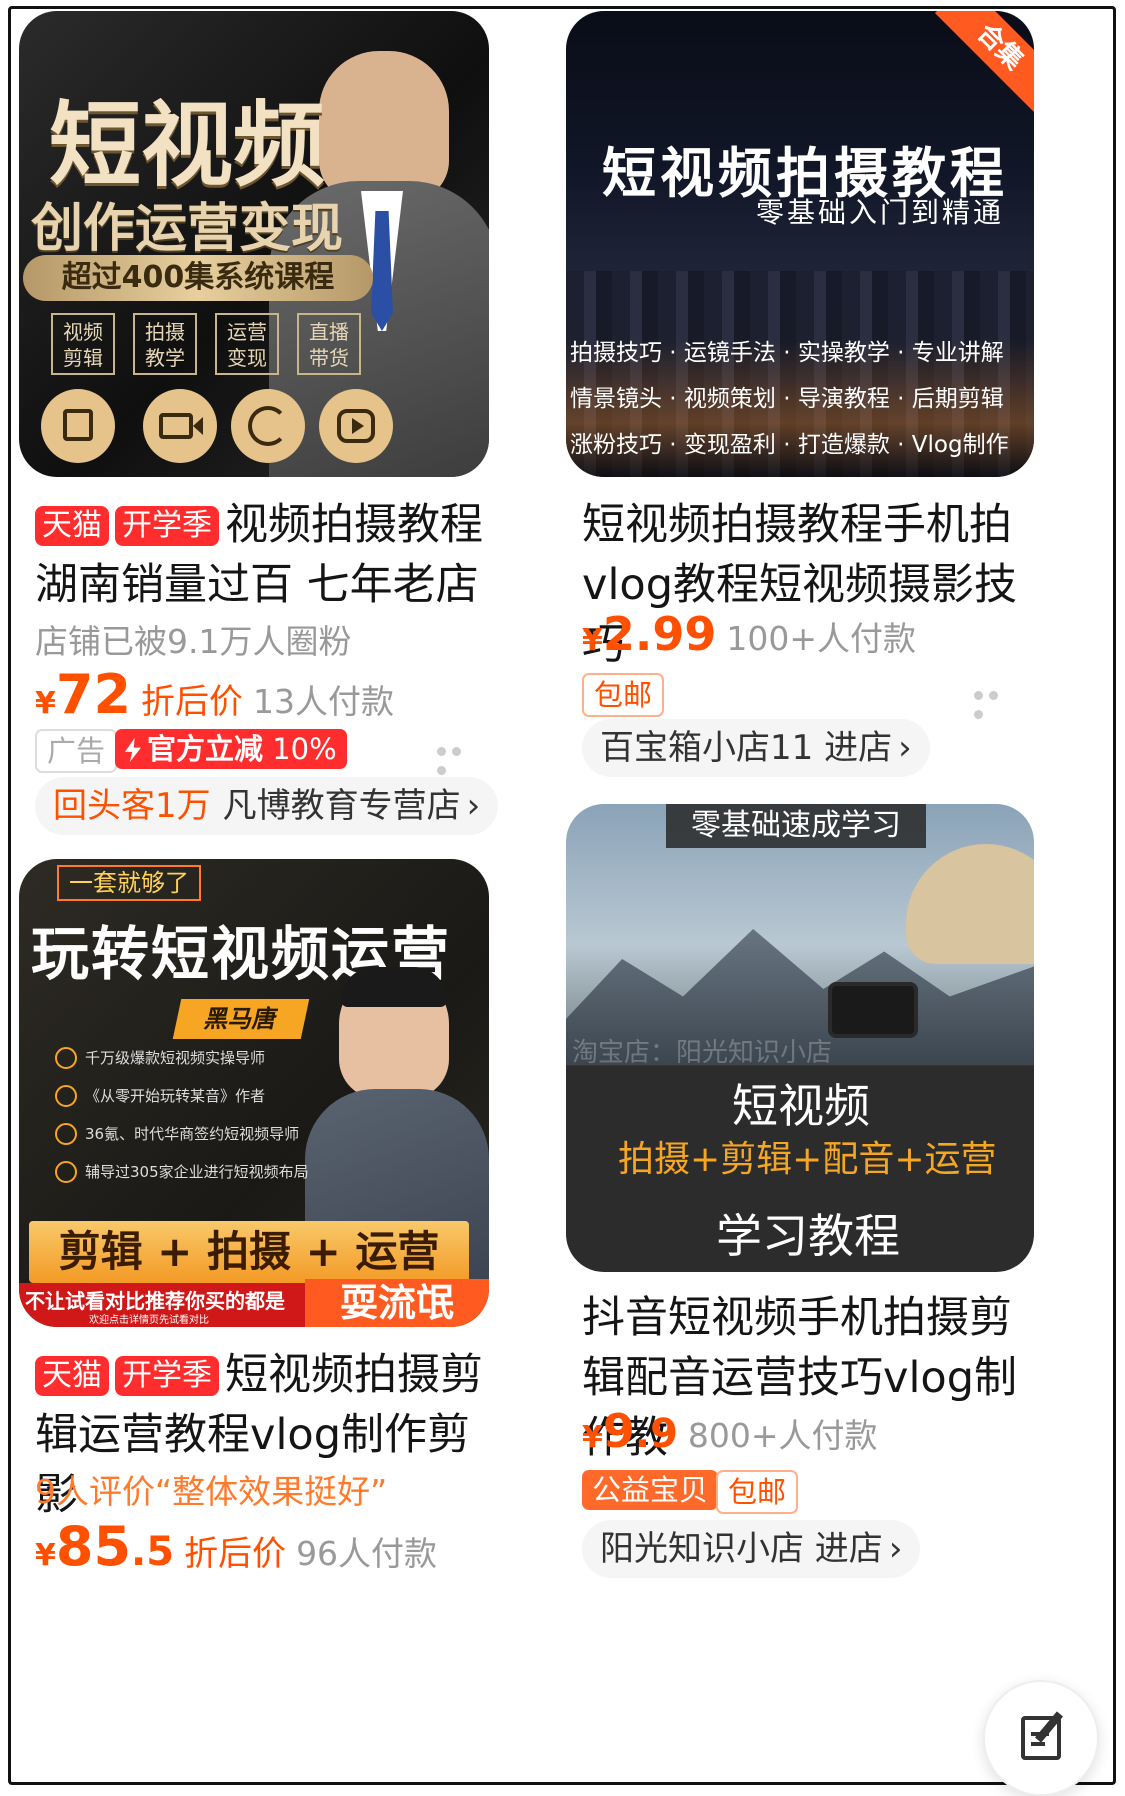 The height and width of the screenshot is (1796, 1125). What do you see at coordinates (756, 748) in the screenshot?
I see `store-link: 百宝箱小店11 进店 ›` at bounding box center [756, 748].